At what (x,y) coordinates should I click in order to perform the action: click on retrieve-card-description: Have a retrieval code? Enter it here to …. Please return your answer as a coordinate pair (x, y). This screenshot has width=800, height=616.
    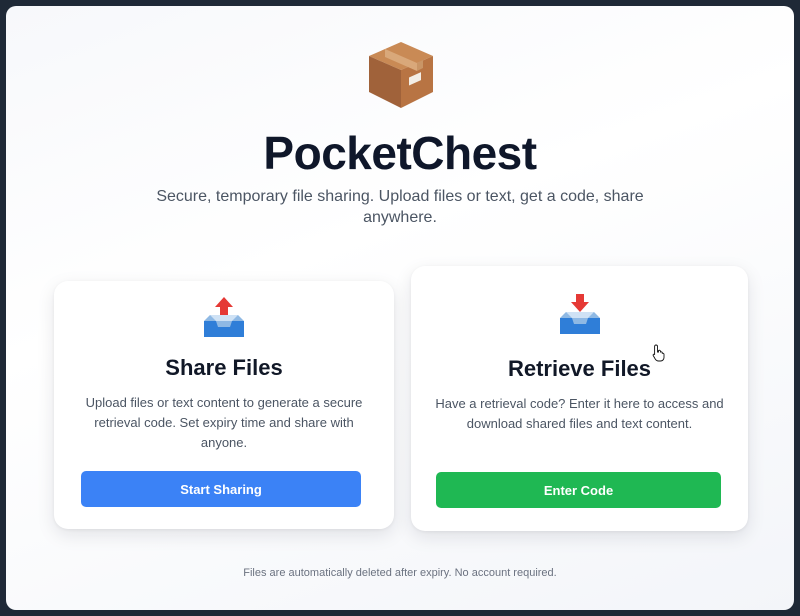
    Looking at the image, I should click on (579, 413).